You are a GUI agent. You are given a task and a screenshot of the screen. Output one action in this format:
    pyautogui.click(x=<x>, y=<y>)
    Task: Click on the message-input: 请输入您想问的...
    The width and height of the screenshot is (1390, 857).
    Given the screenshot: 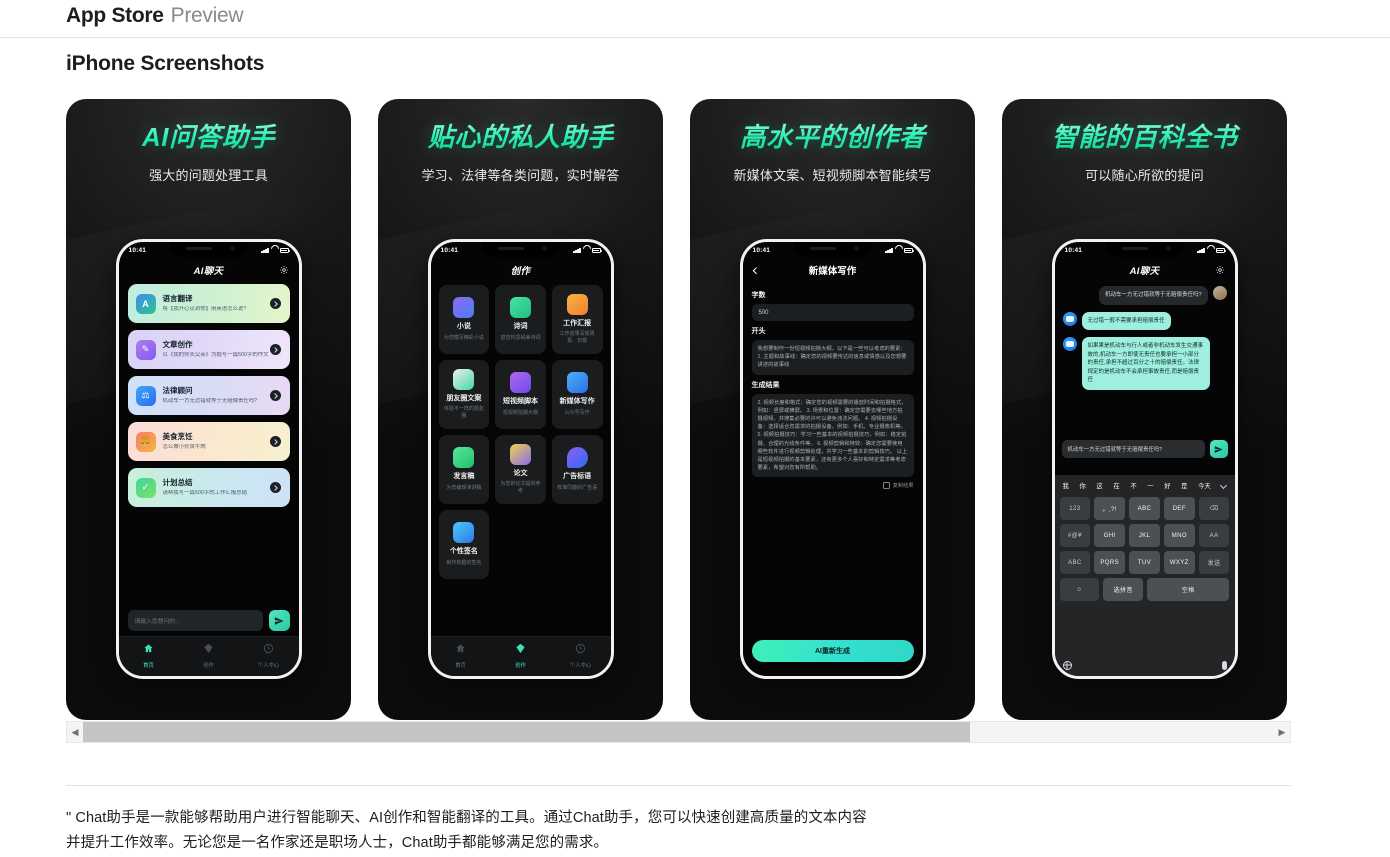 What is the action you would take?
    pyautogui.click(x=195, y=620)
    